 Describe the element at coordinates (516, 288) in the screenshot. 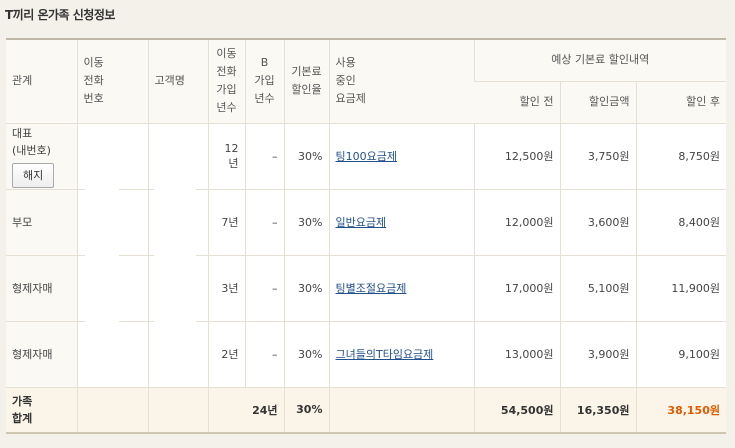

I see `before-cell: 17,000원` at that location.